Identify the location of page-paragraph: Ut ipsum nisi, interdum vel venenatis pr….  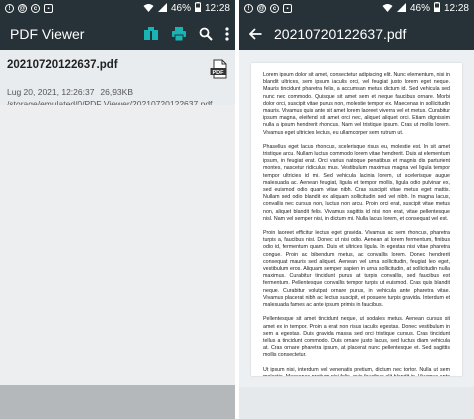
(356, 371).